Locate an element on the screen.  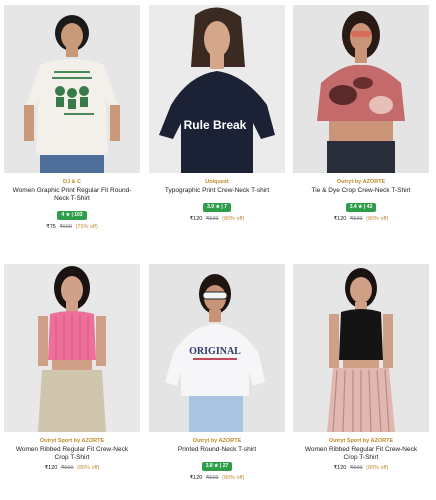
product-price: ₹75 ₹699 (75% off) is located at coordinates (72, 227).